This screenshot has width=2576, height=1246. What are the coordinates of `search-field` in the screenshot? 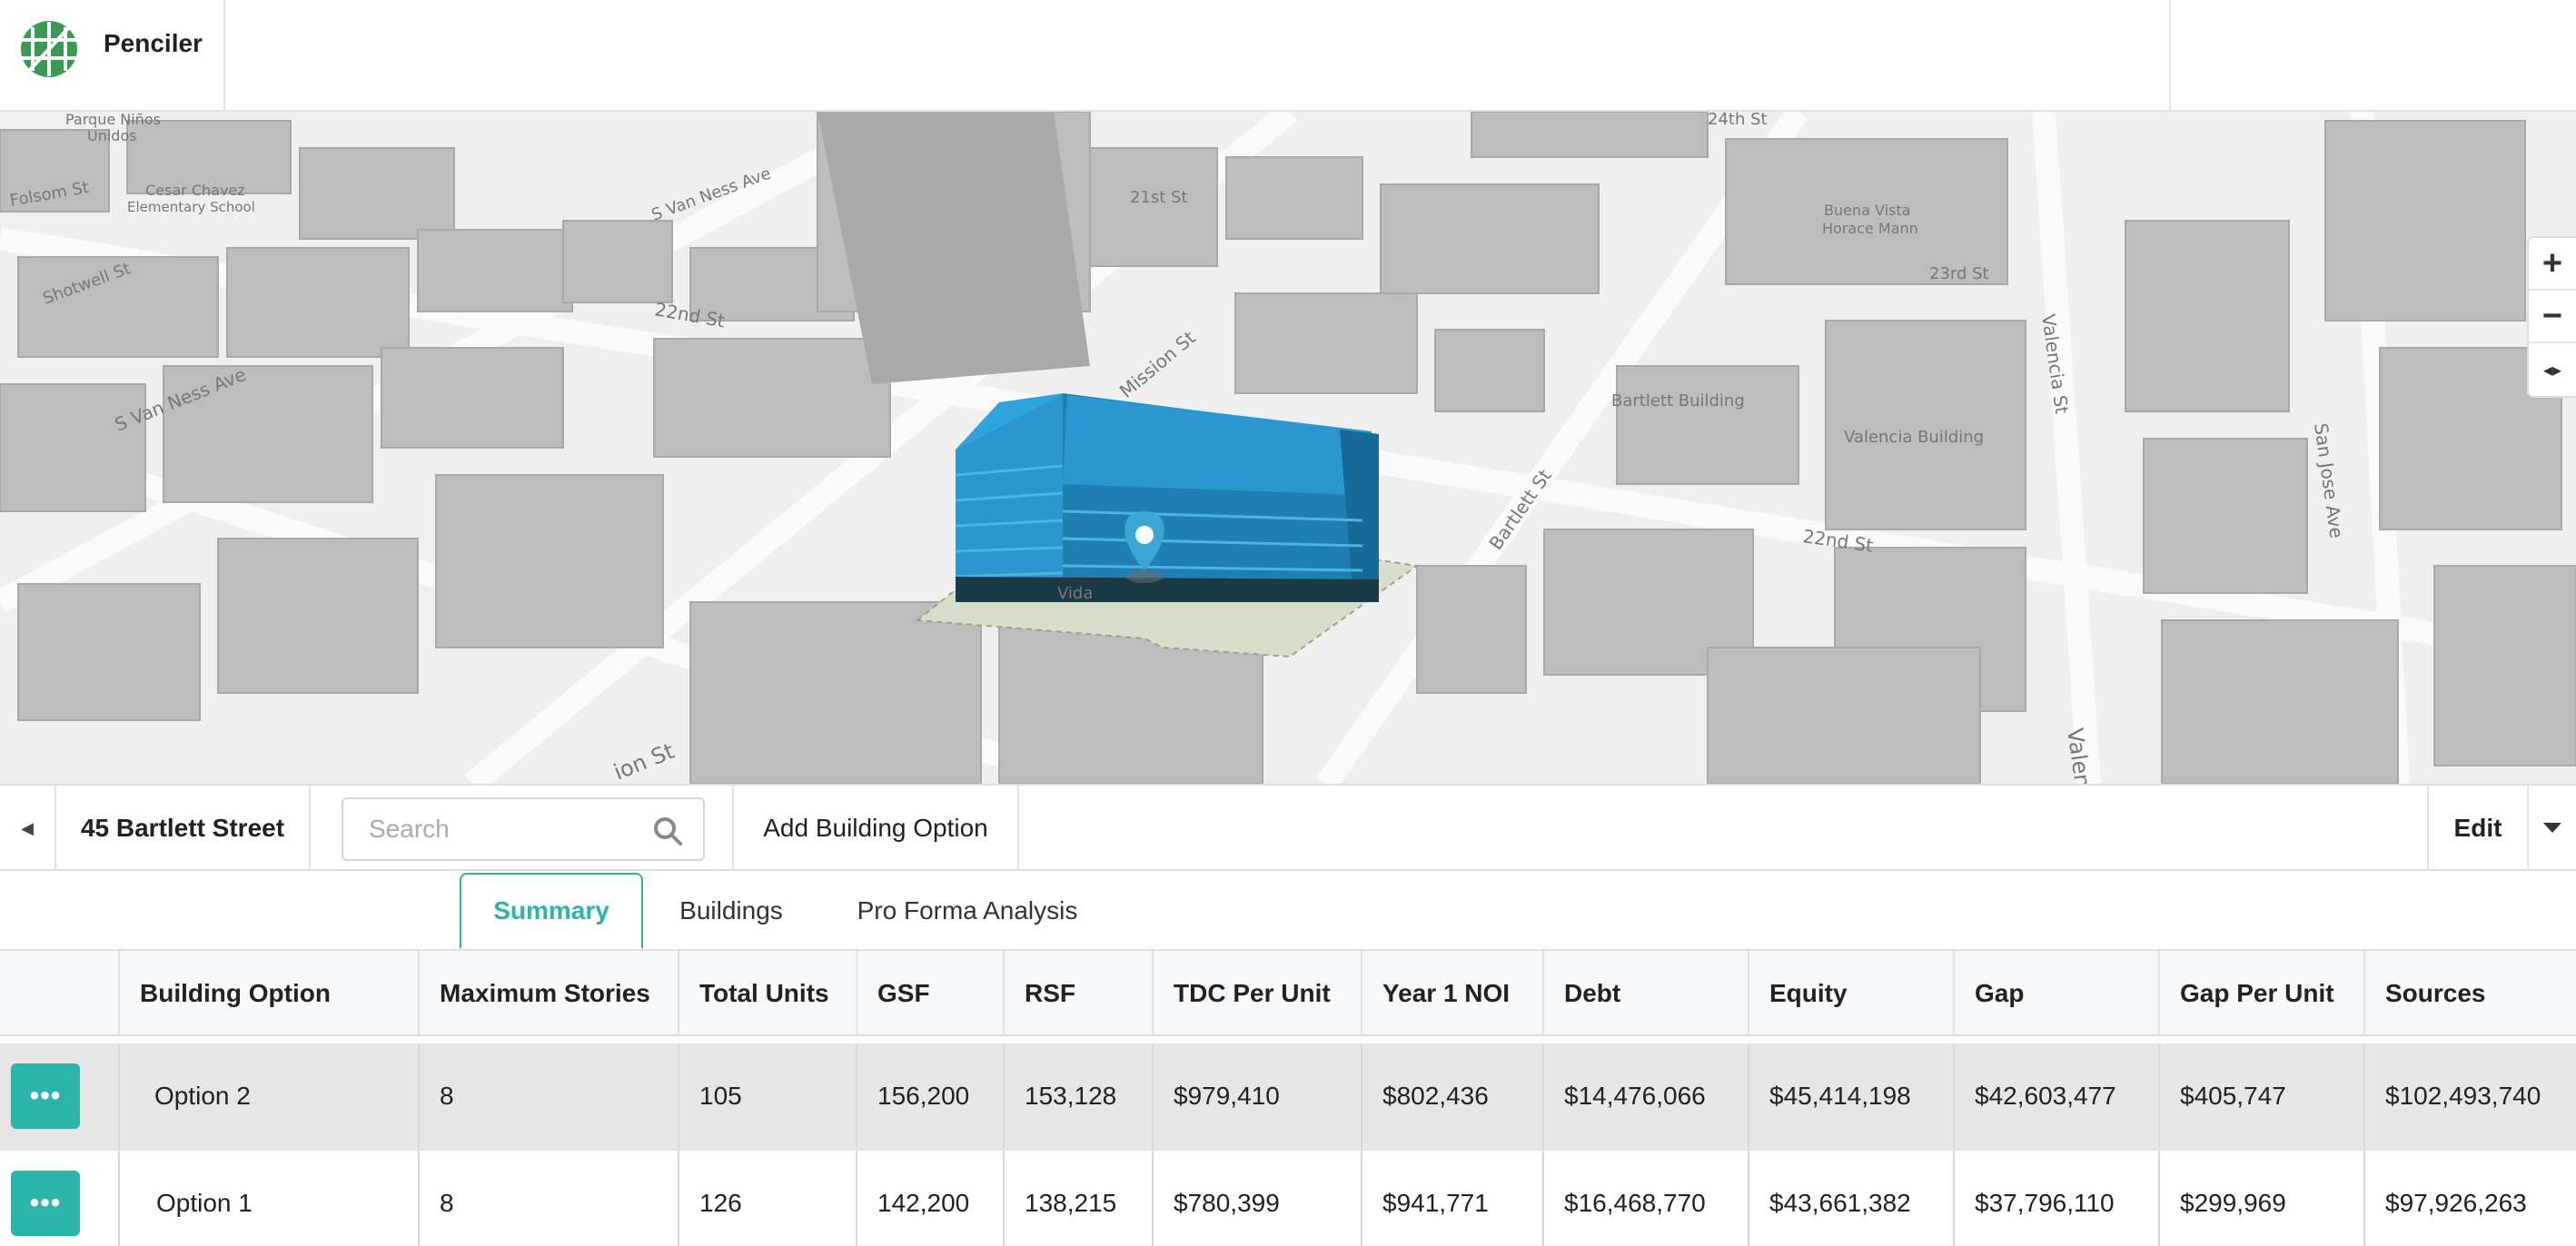 It's located at (523, 829).